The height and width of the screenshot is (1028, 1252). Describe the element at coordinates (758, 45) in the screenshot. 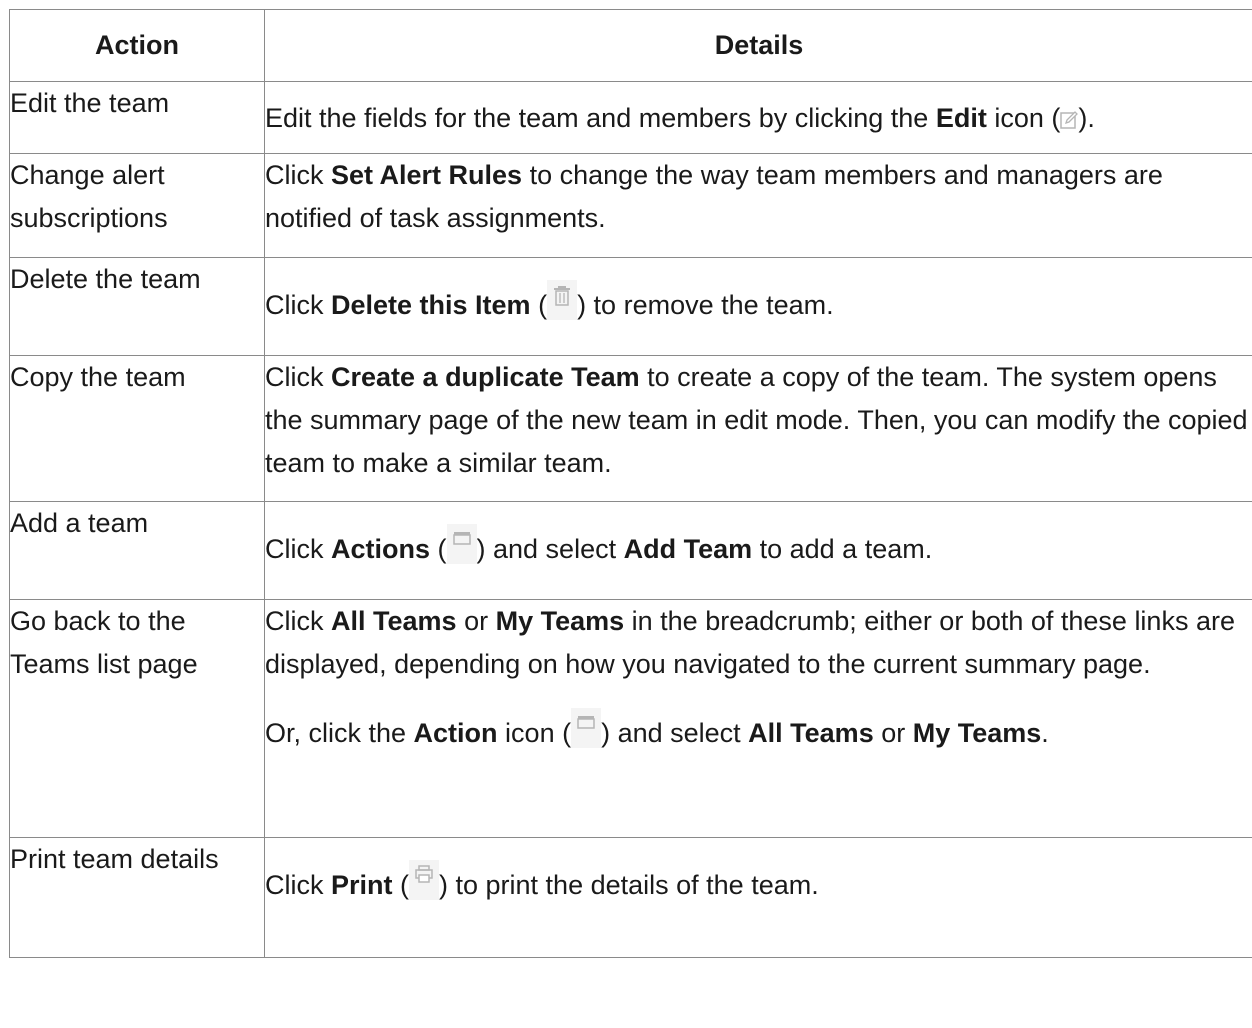

I see `header-details: Details` at that location.